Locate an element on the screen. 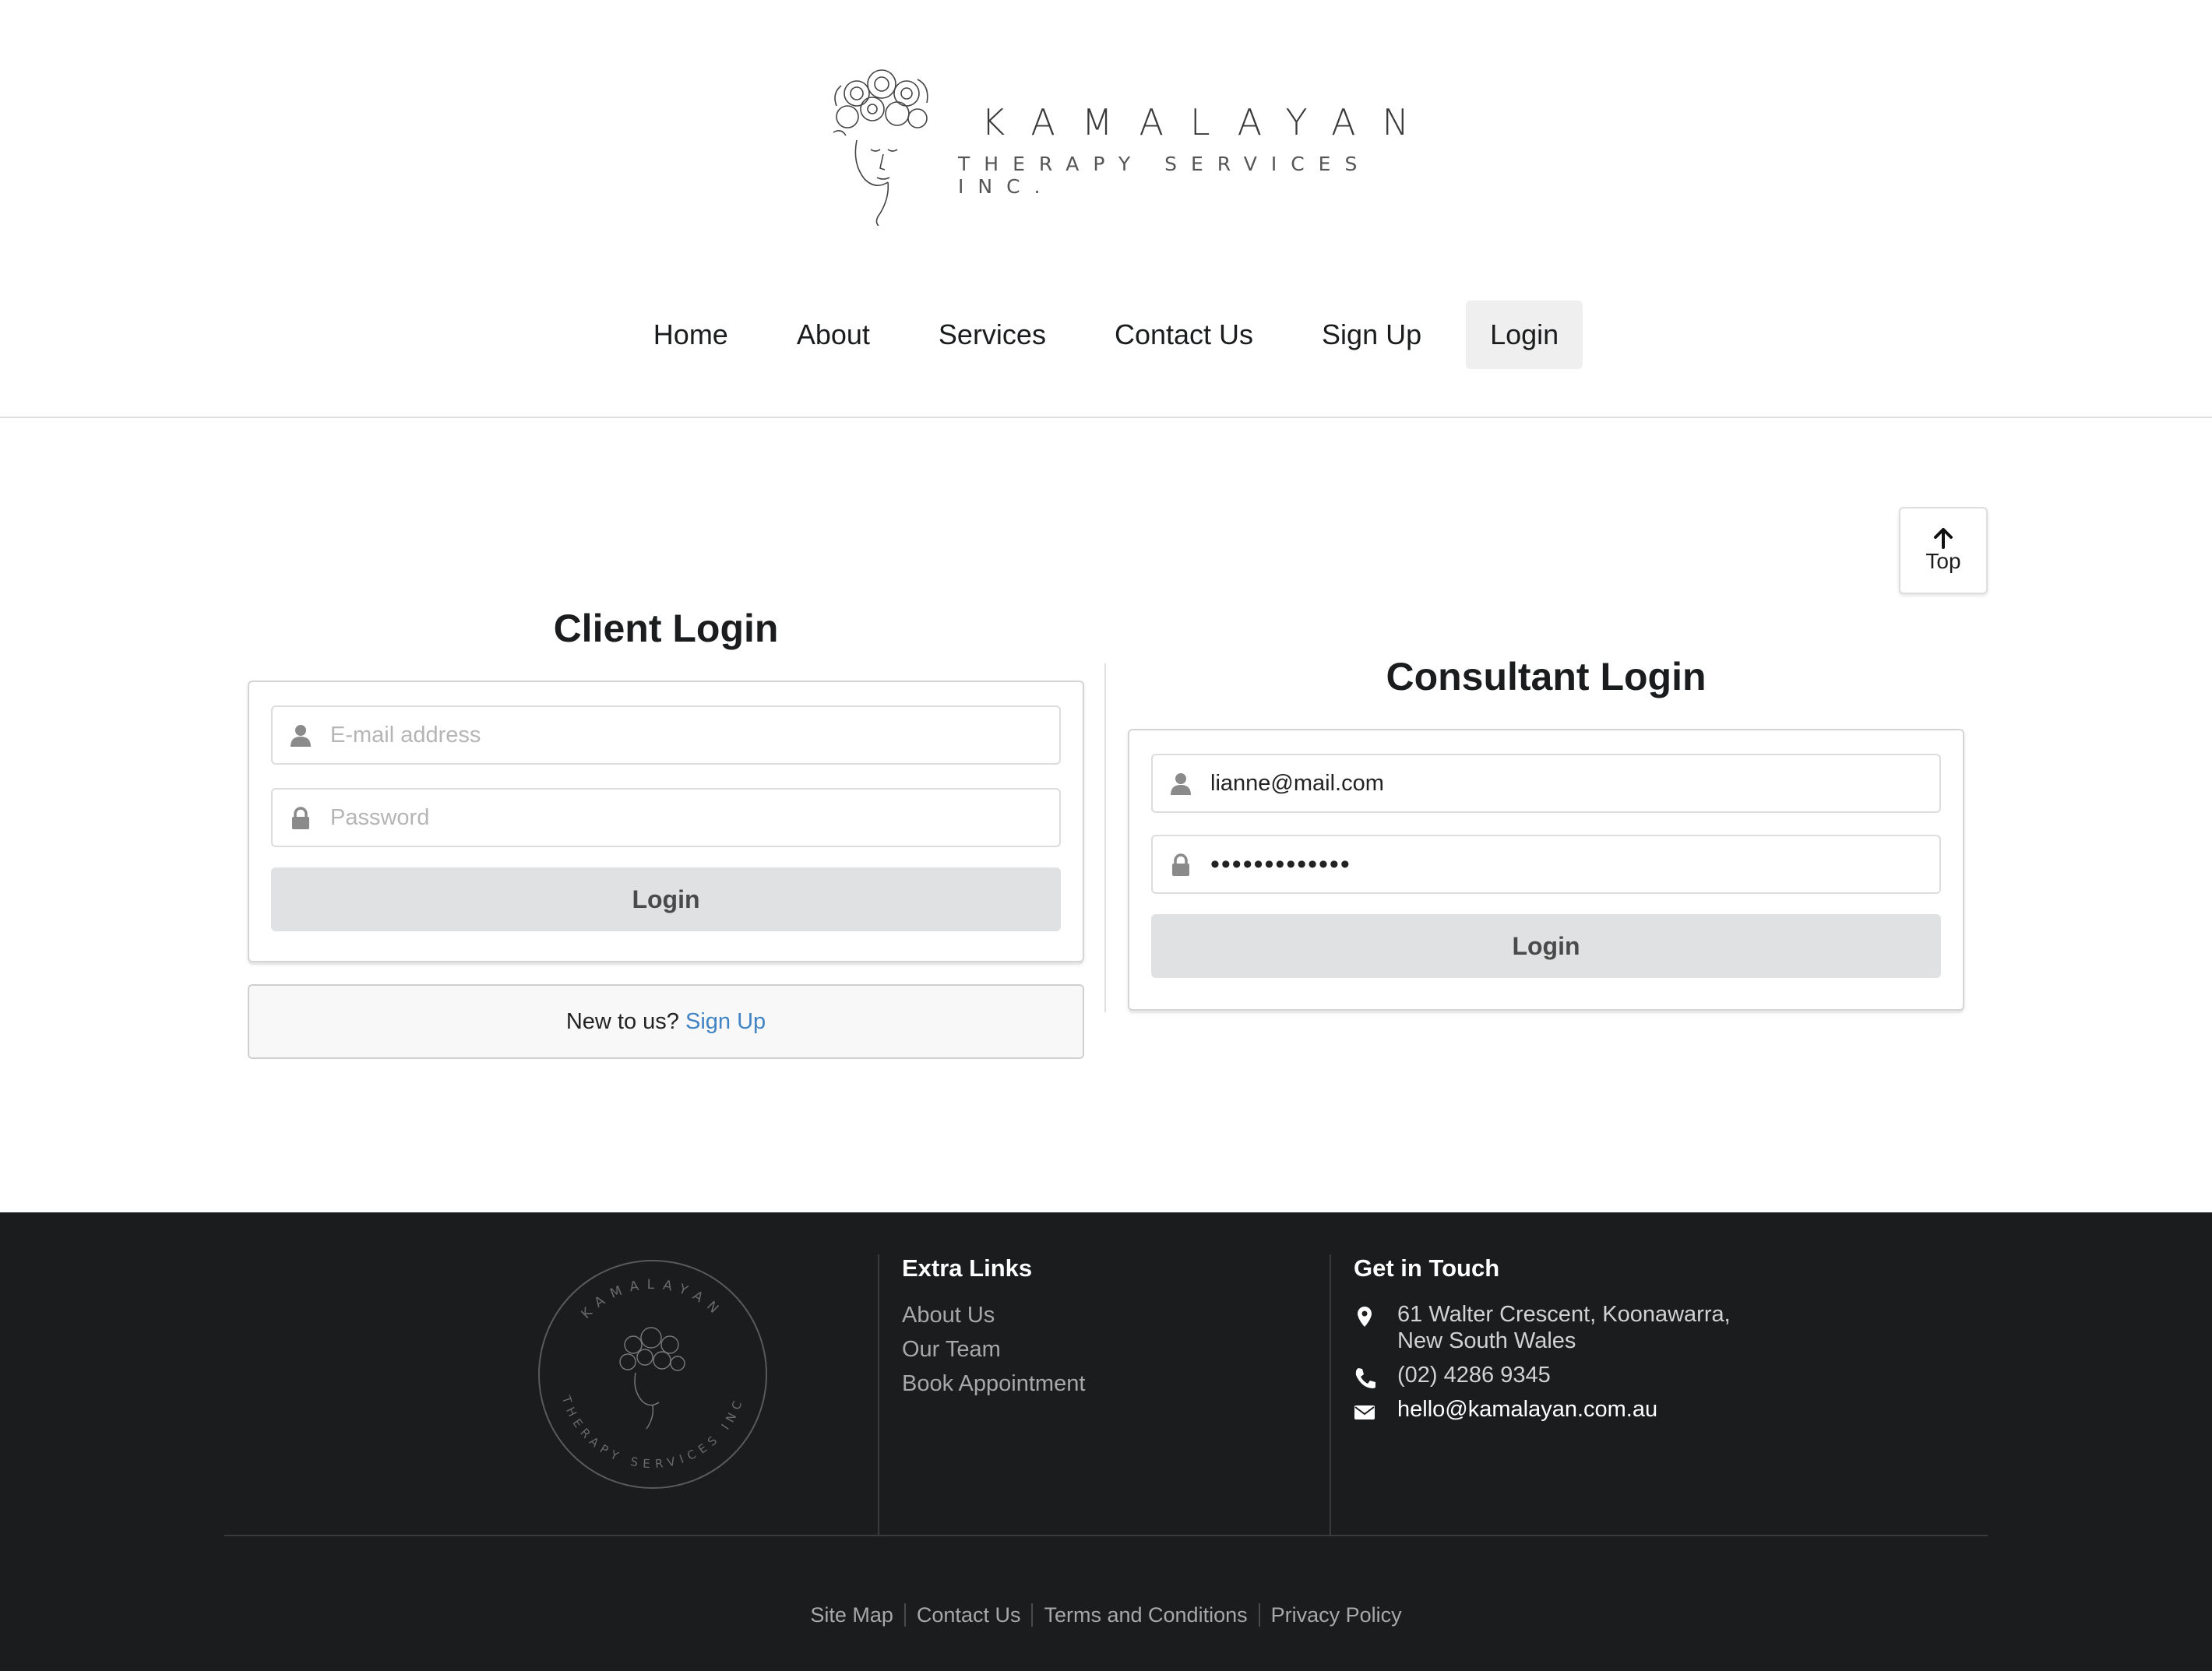 Image resolution: width=2212 pixels, height=1671 pixels. phone-icon is located at coordinates (1365, 1378).